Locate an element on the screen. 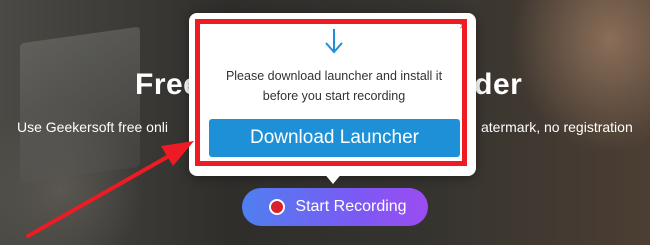 The image size is (650, 245). close-icon: × is located at coordinates (464, 26).